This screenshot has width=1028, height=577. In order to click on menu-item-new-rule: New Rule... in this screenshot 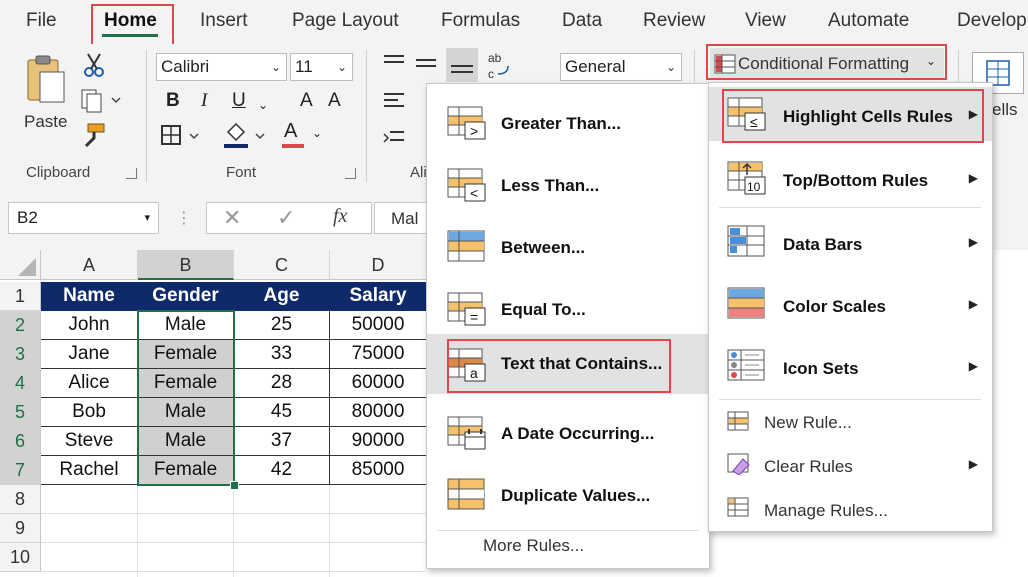, I will do `click(850, 423)`.